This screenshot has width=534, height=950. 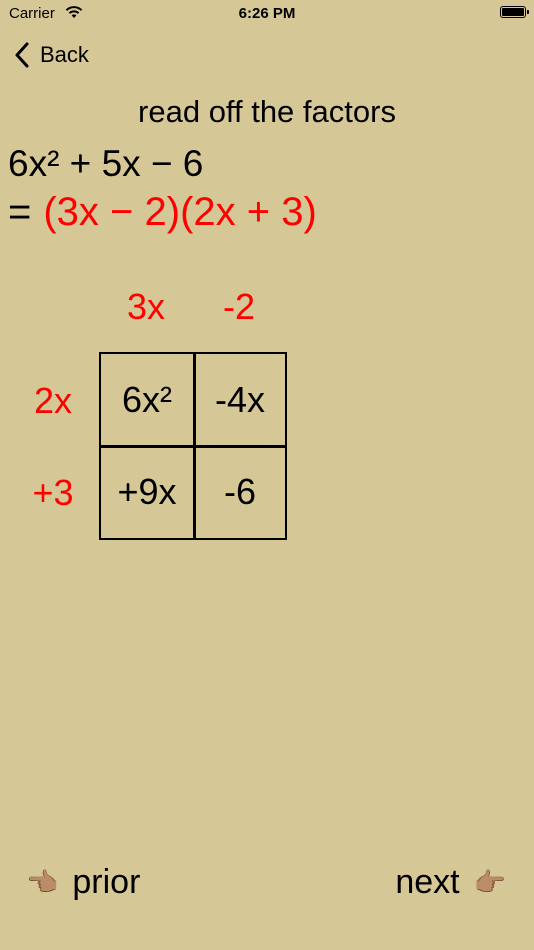 I want to click on factored-expression: (3x − 2)(2x + 3), so click(x=180, y=212).